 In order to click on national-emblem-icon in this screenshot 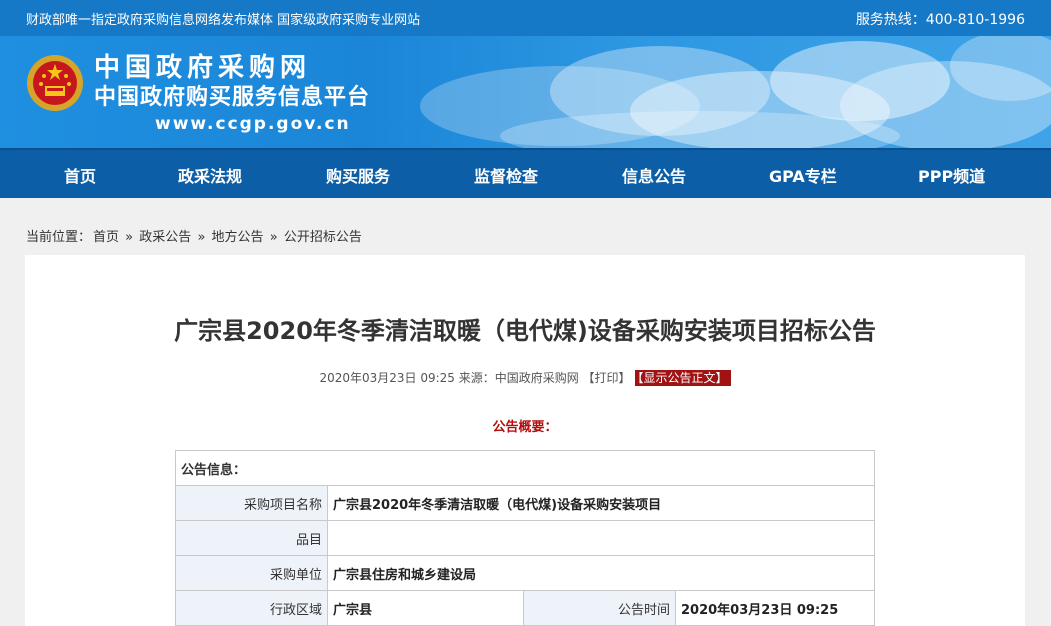, I will do `click(55, 83)`.